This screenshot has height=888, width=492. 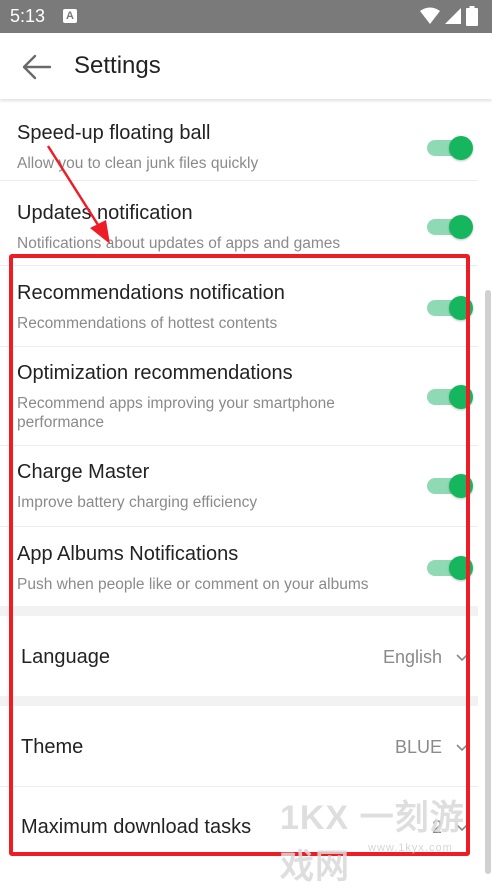 I want to click on page-title: Settings, so click(x=117, y=65).